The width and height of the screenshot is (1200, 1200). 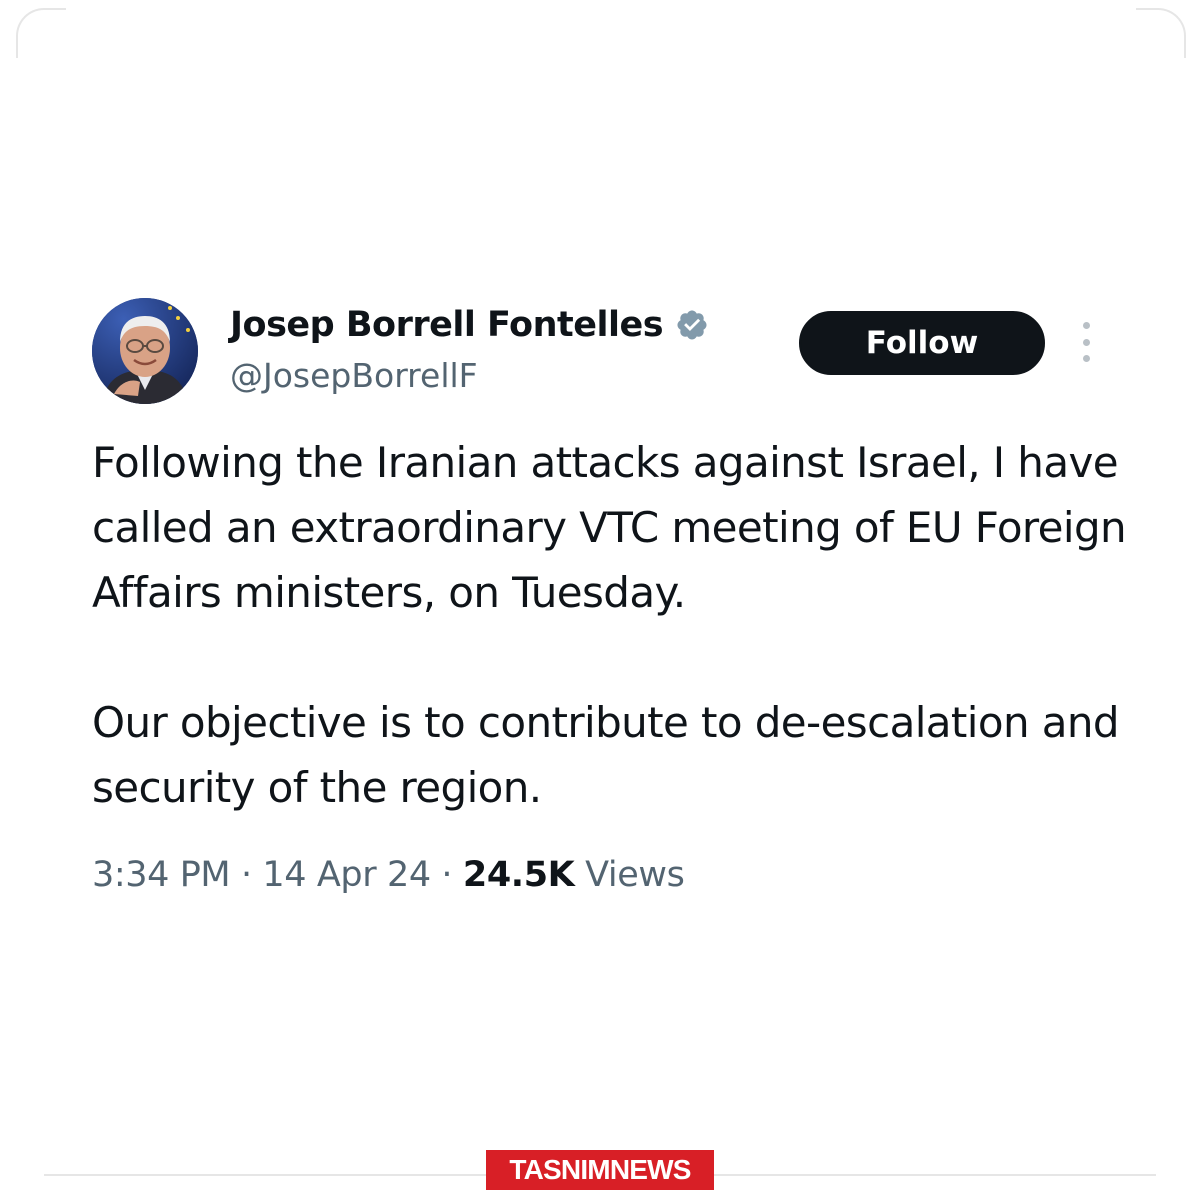 I want to click on avatar-image, so click(x=145, y=351).